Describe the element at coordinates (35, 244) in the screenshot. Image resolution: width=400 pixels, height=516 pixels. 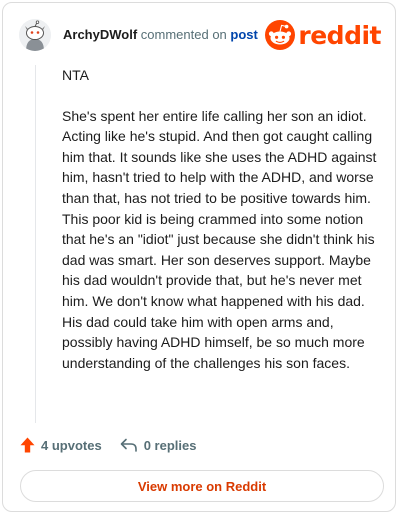
I see `thread-line` at that location.